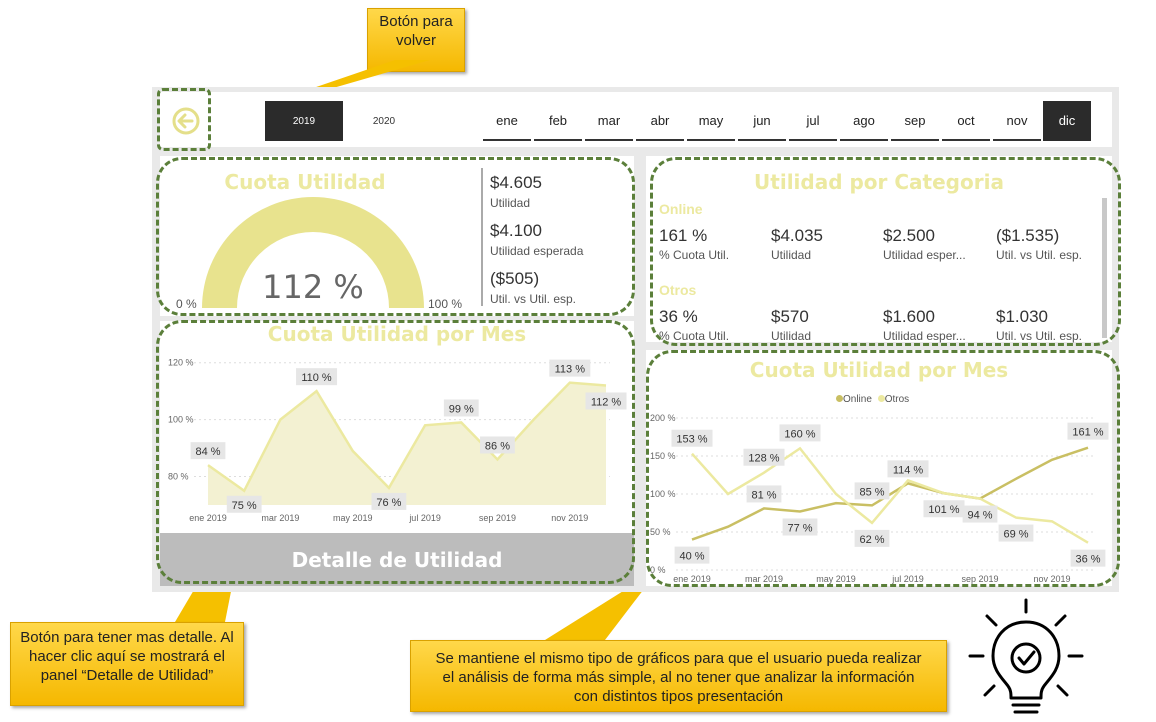 Image resolution: width=1156 pixels, height=722 pixels. What do you see at coordinates (384, 121) in the screenshot?
I see `year-2020-button: 2020` at bounding box center [384, 121].